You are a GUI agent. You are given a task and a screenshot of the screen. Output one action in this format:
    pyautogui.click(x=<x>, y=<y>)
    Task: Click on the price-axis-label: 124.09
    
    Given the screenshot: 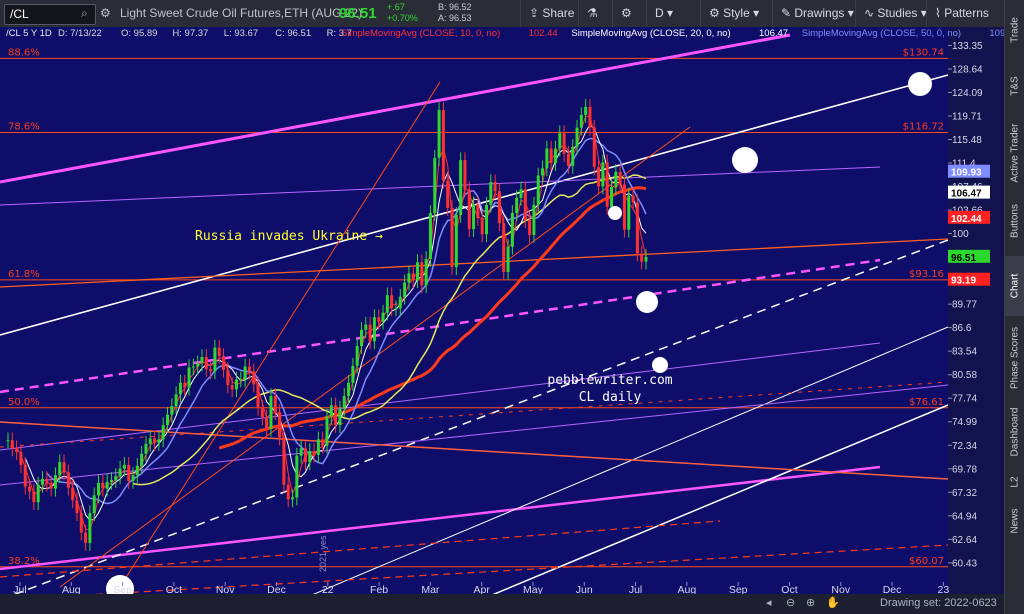 What is the action you would take?
    pyautogui.click(x=967, y=93)
    